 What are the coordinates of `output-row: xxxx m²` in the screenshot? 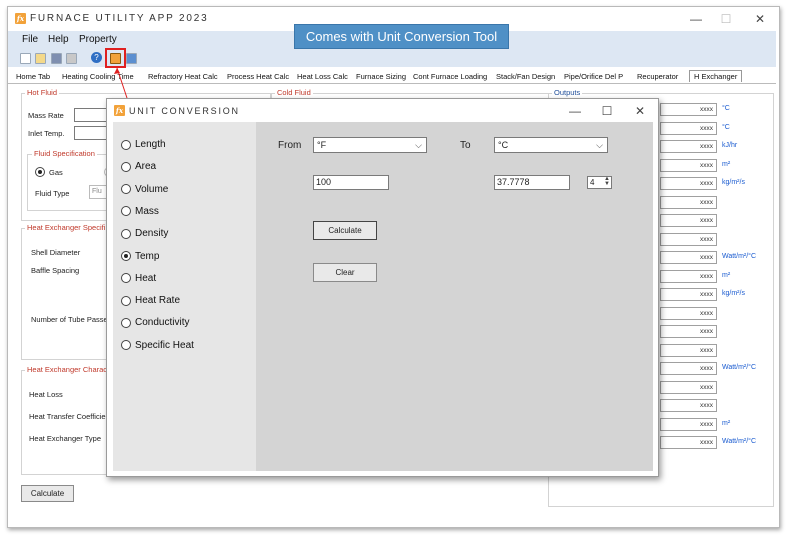 It's located at (715, 276).